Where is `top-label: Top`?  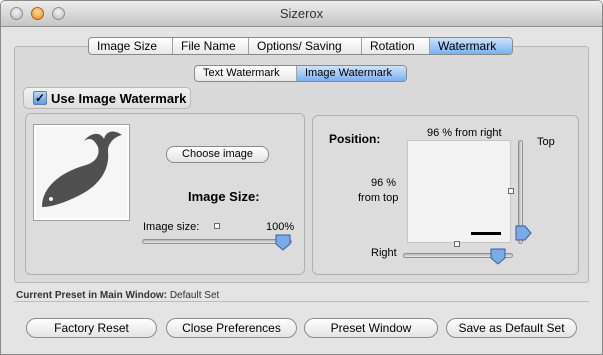 top-label: Top is located at coordinates (546, 142).